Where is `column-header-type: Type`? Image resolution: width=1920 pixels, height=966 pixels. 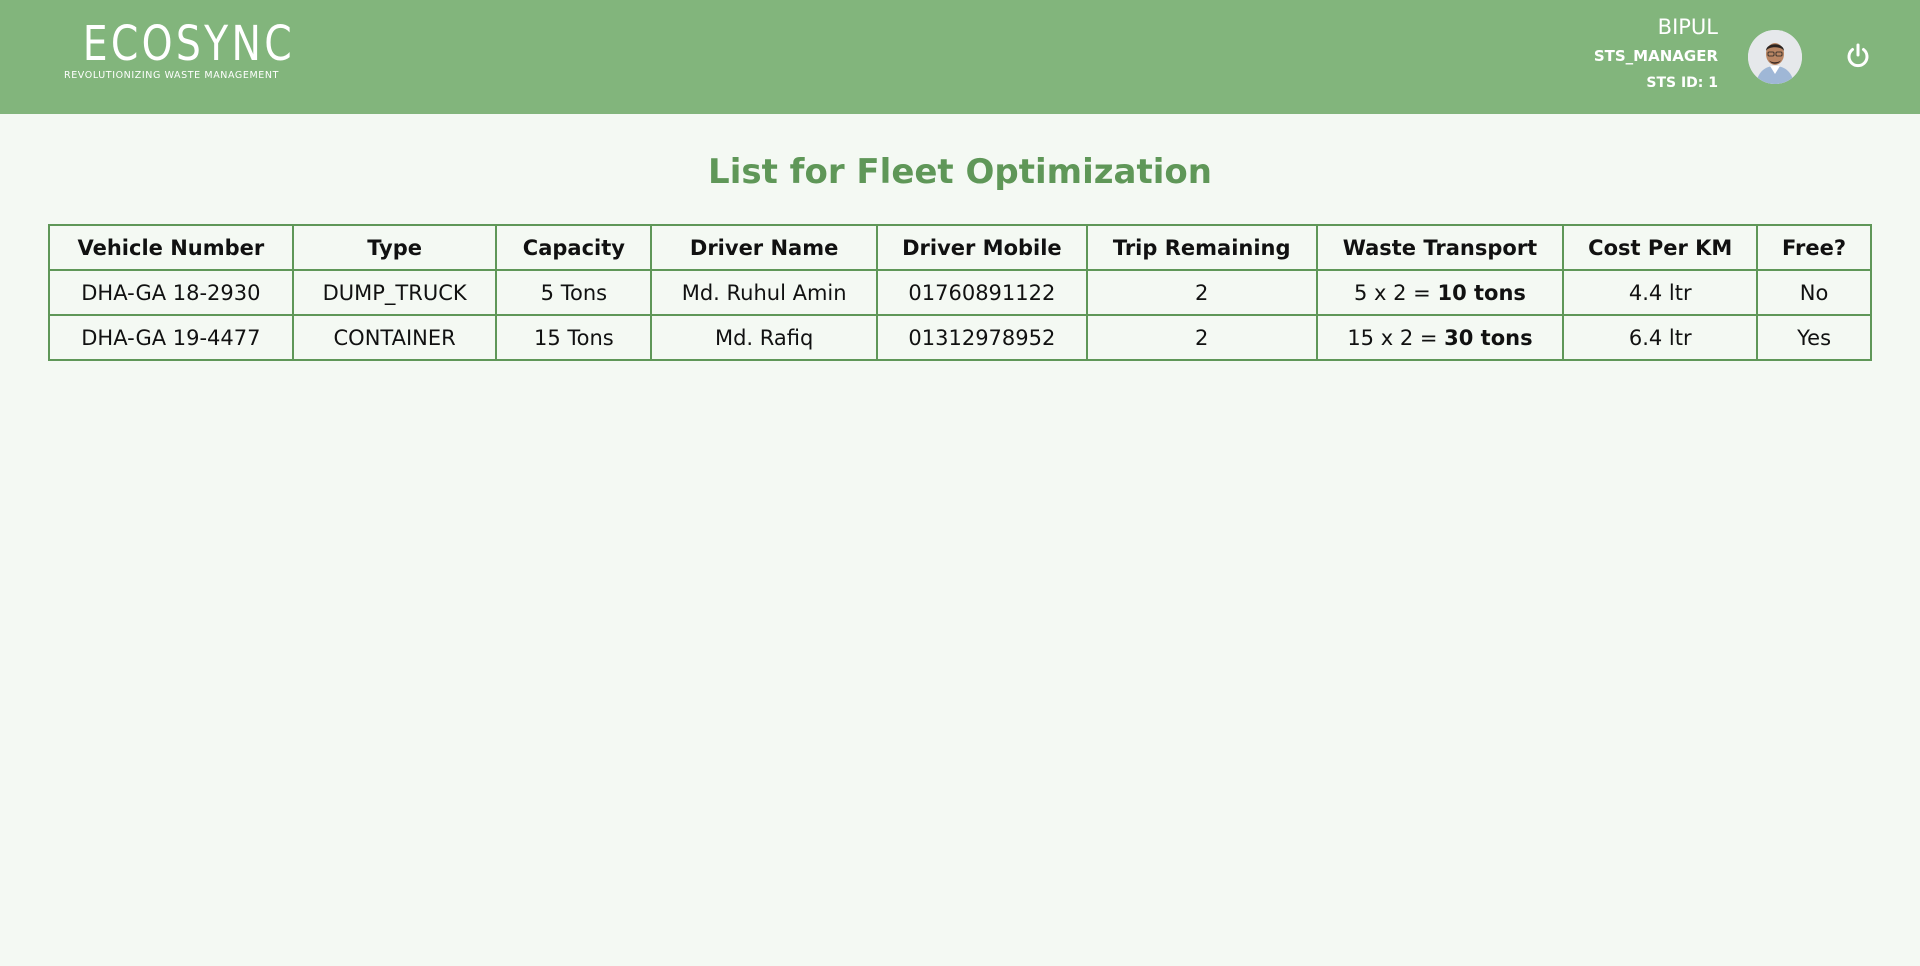 column-header-type: Type is located at coordinates (394, 247).